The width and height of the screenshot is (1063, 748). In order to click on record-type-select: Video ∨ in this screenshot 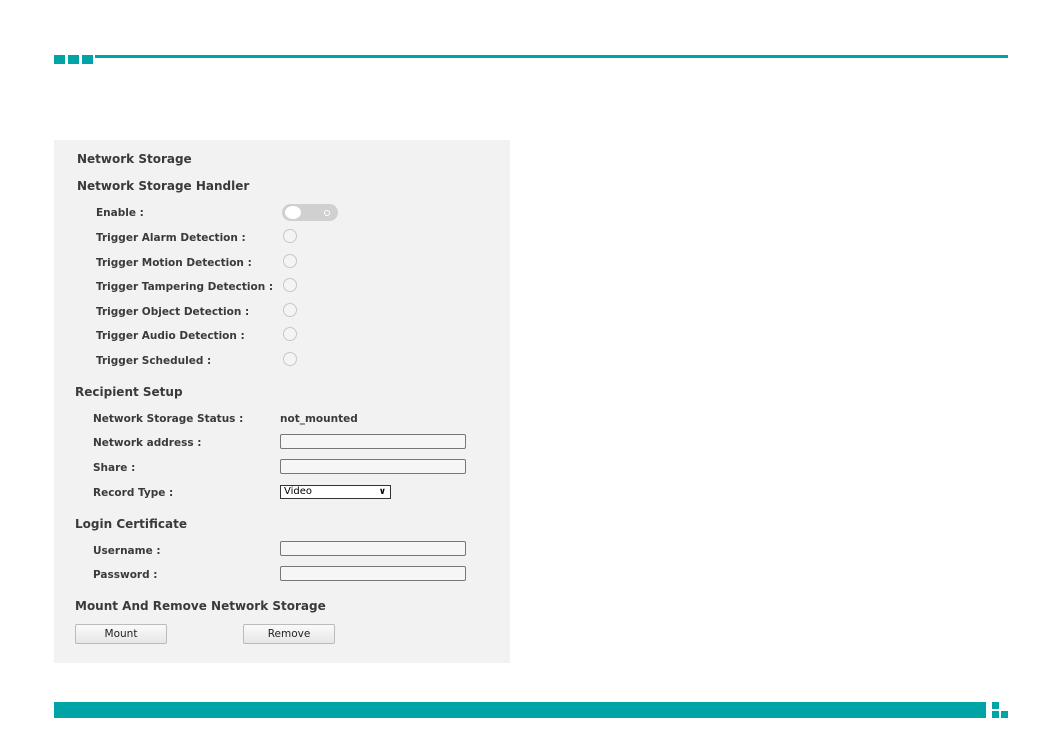, I will do `click(335, 492)`.